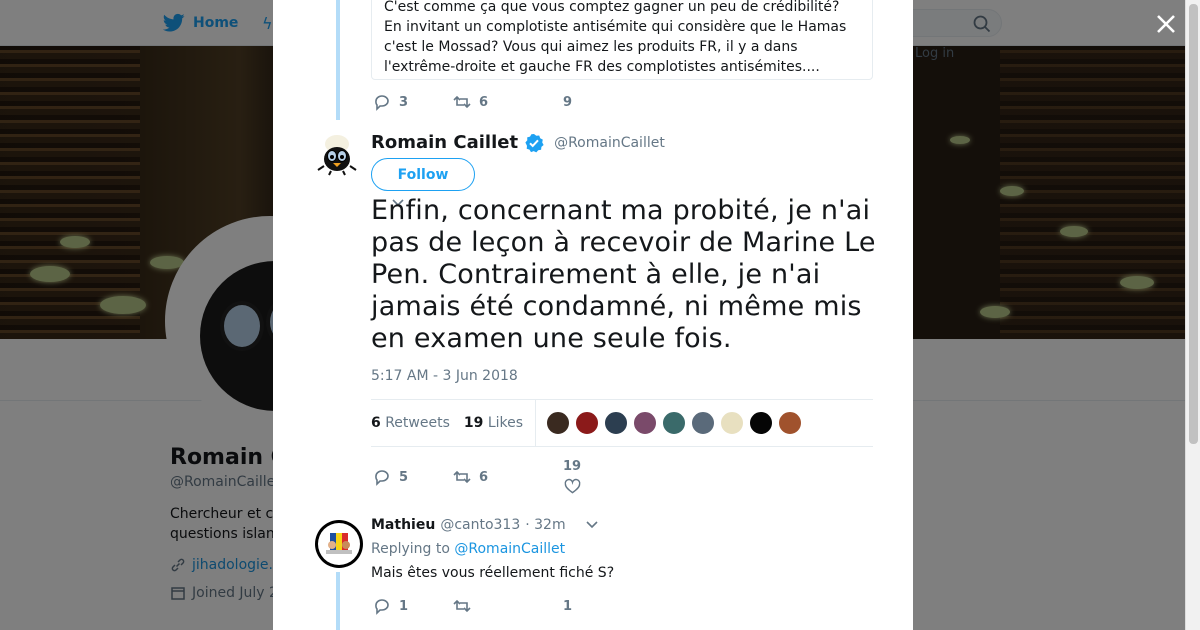 The height and width of the screenshot is (630, 1200). What do you see at coordinates (534, 142) in the screenshot?
I see `verified-badge-icon` at bounding box center [534, 142].